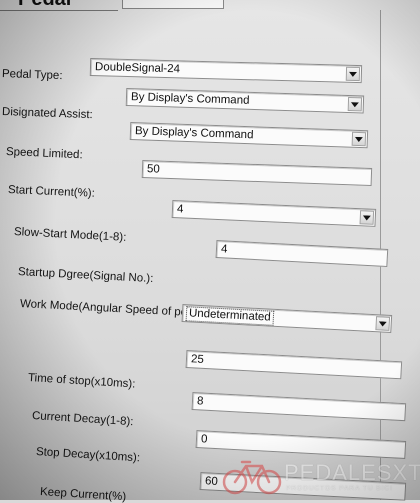 The width and height of the screenshot is (420, 503). What do you see at coordinates (180, 209) in the screenshot?
I see `slow-start-mode-value: 4` at bounding box center [180, 209].